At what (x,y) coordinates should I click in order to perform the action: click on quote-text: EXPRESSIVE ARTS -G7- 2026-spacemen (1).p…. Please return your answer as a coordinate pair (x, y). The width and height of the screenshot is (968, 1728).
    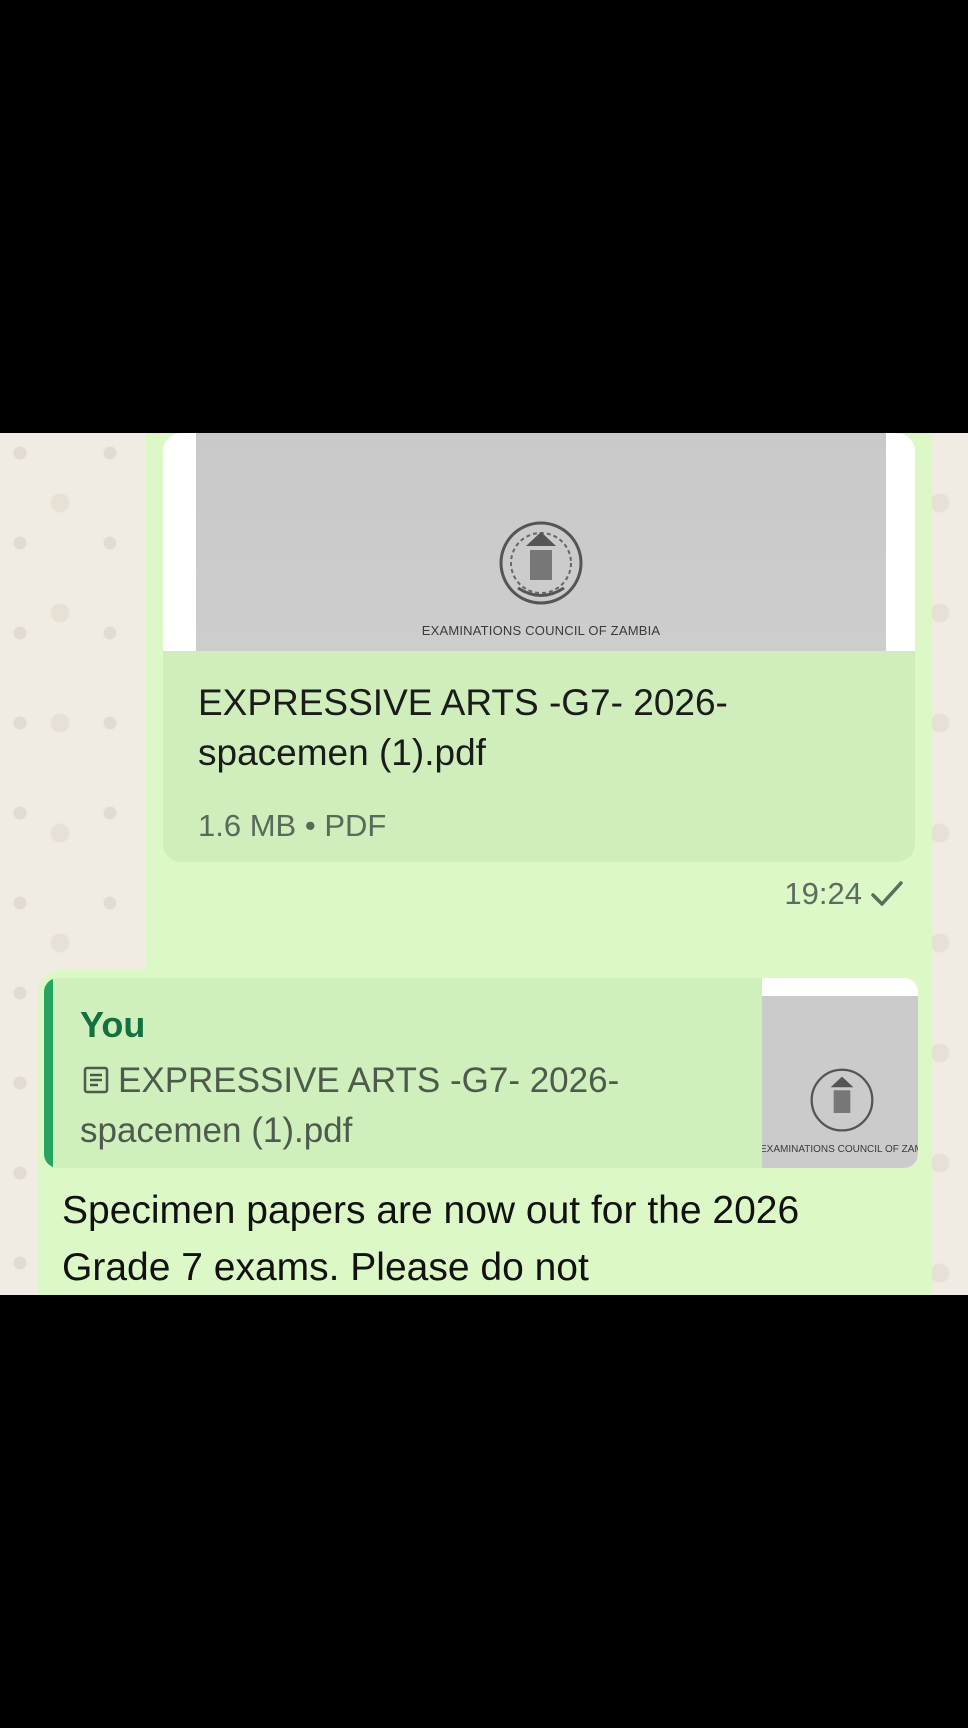
    Looking at the image, I should click on (380, 1106).